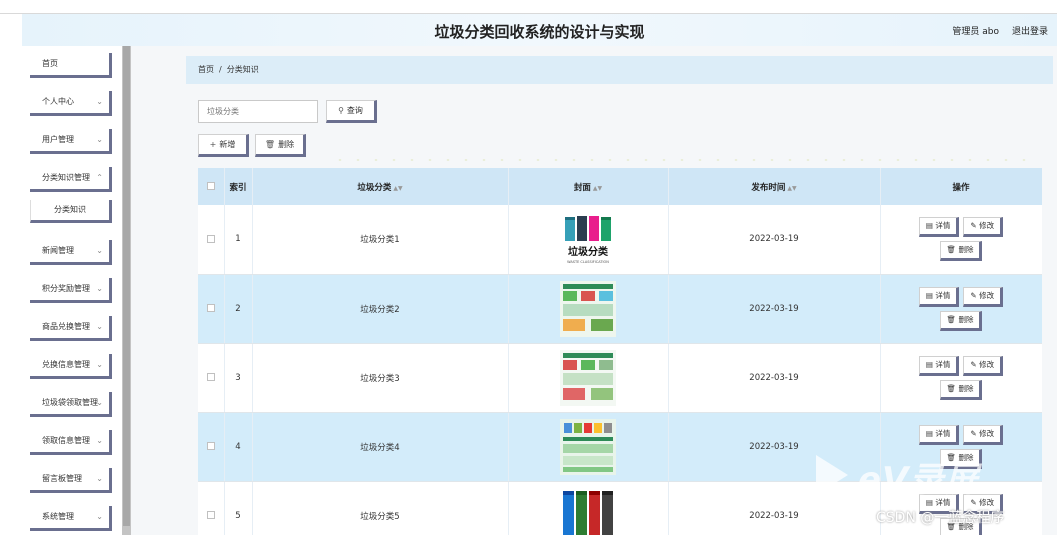 The image size is (1057, 535). What do you see at coordinates (238, 186) in the screenshot?
I see `column-header-index: 索引` at bounding box center [238, 186].